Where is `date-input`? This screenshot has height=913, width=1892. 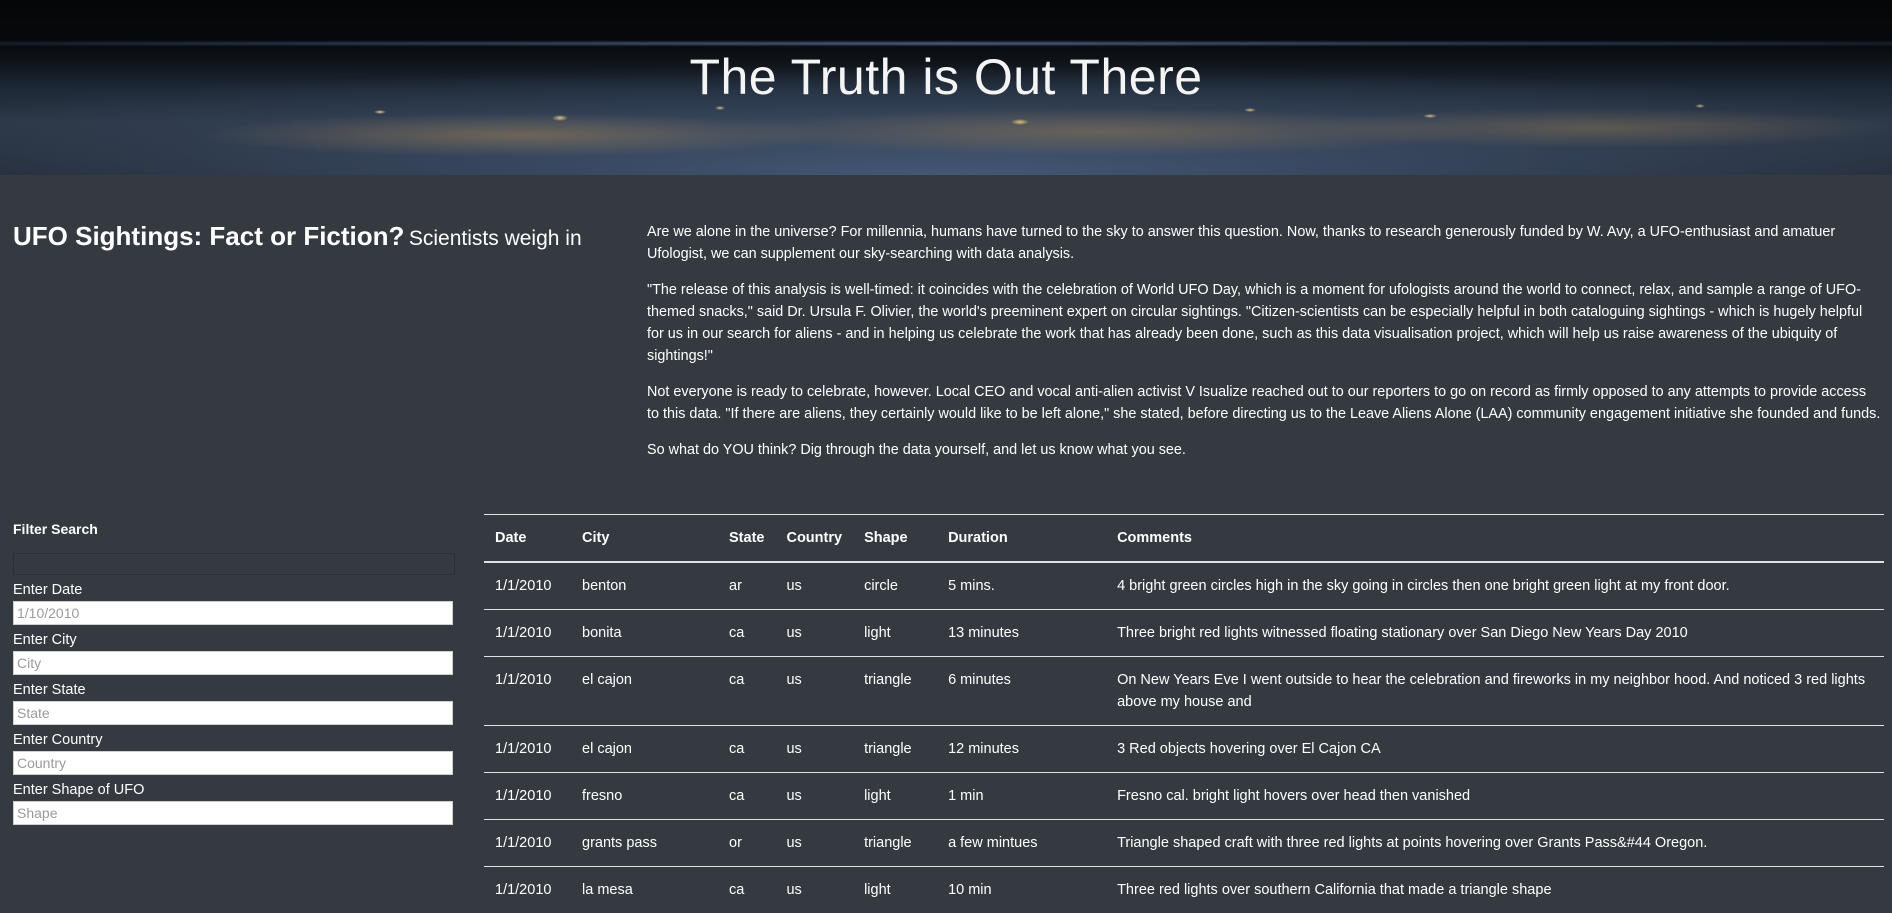
date-input is located at coordinates (233, 613).